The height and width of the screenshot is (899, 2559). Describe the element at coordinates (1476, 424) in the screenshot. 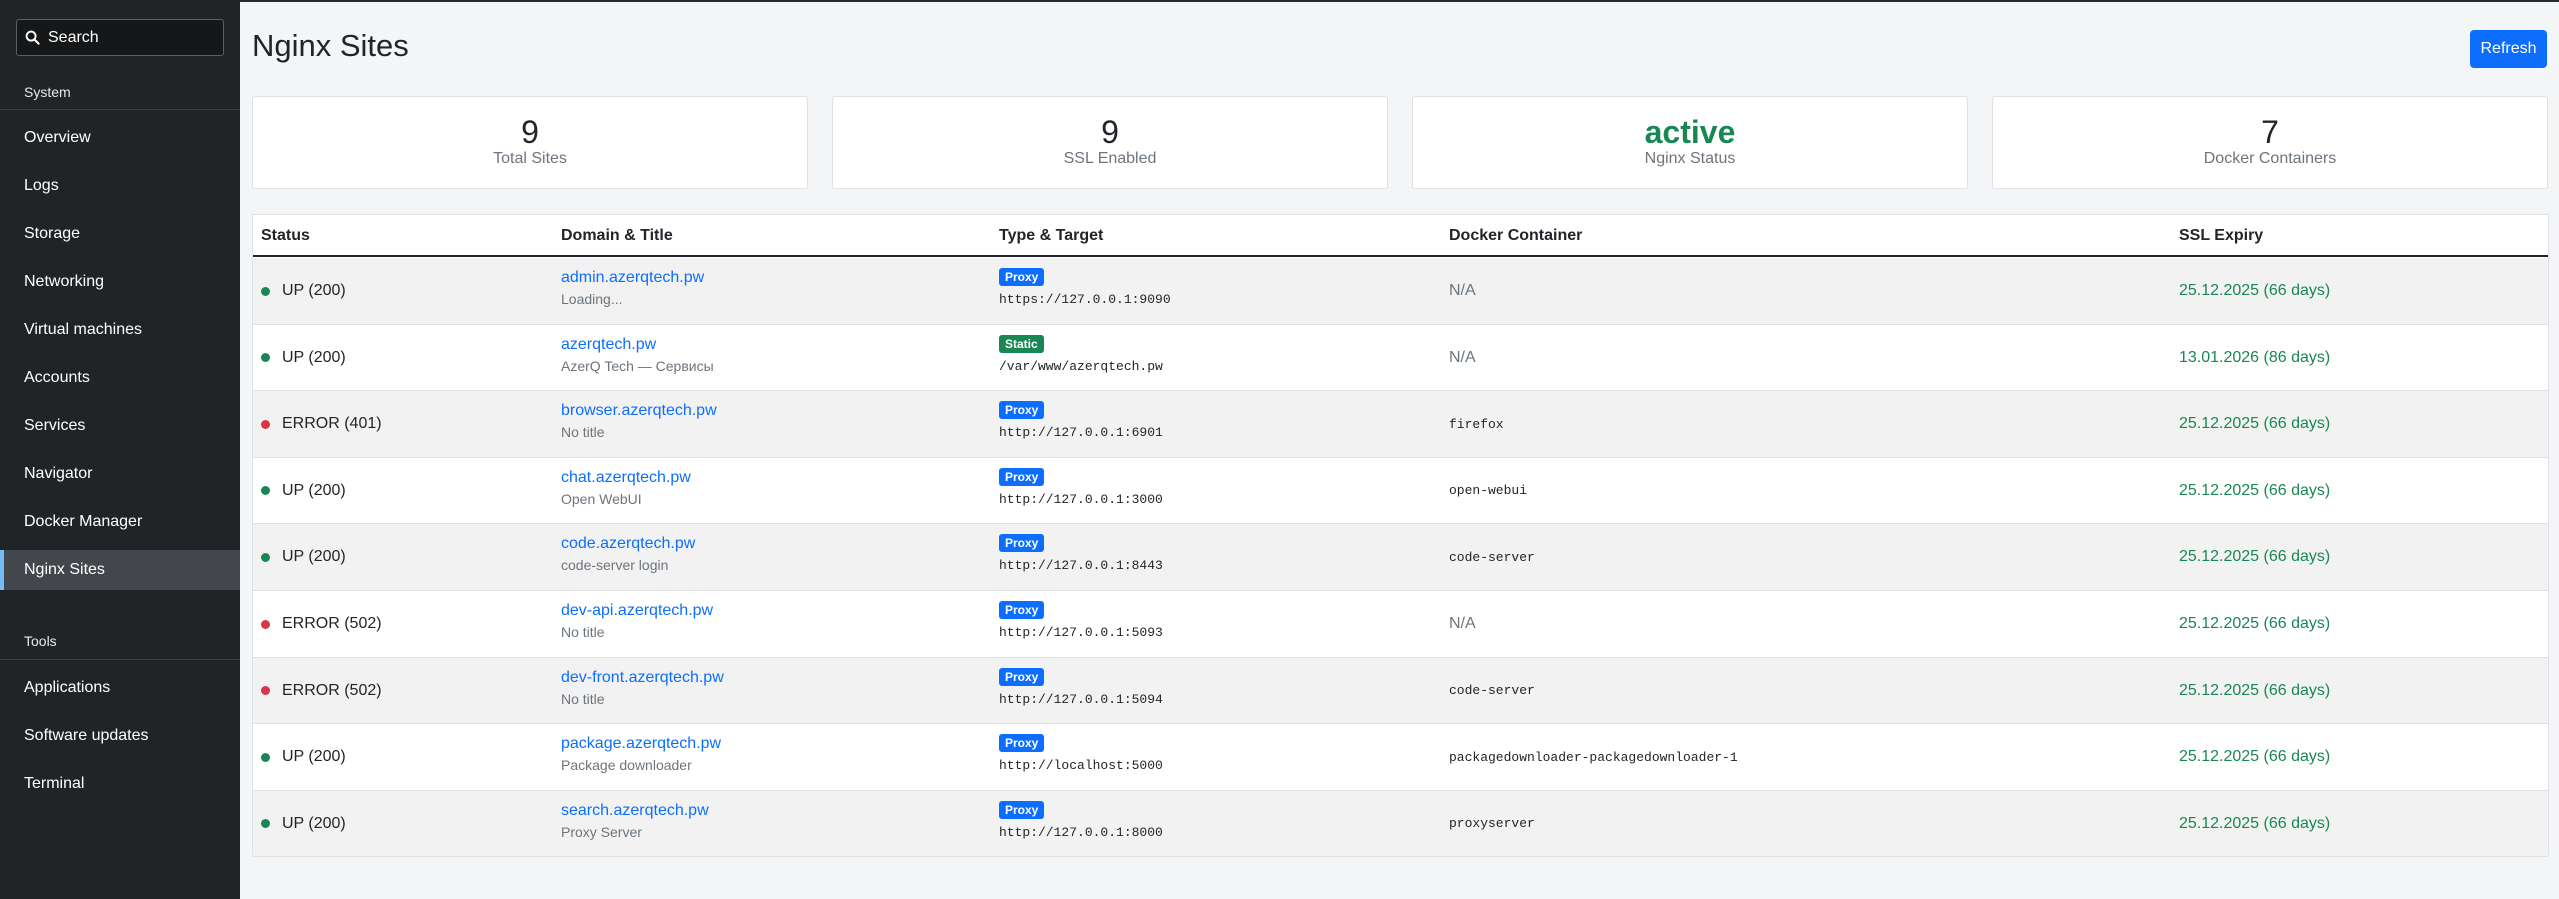

I see `docker-container: firefox` at that location.